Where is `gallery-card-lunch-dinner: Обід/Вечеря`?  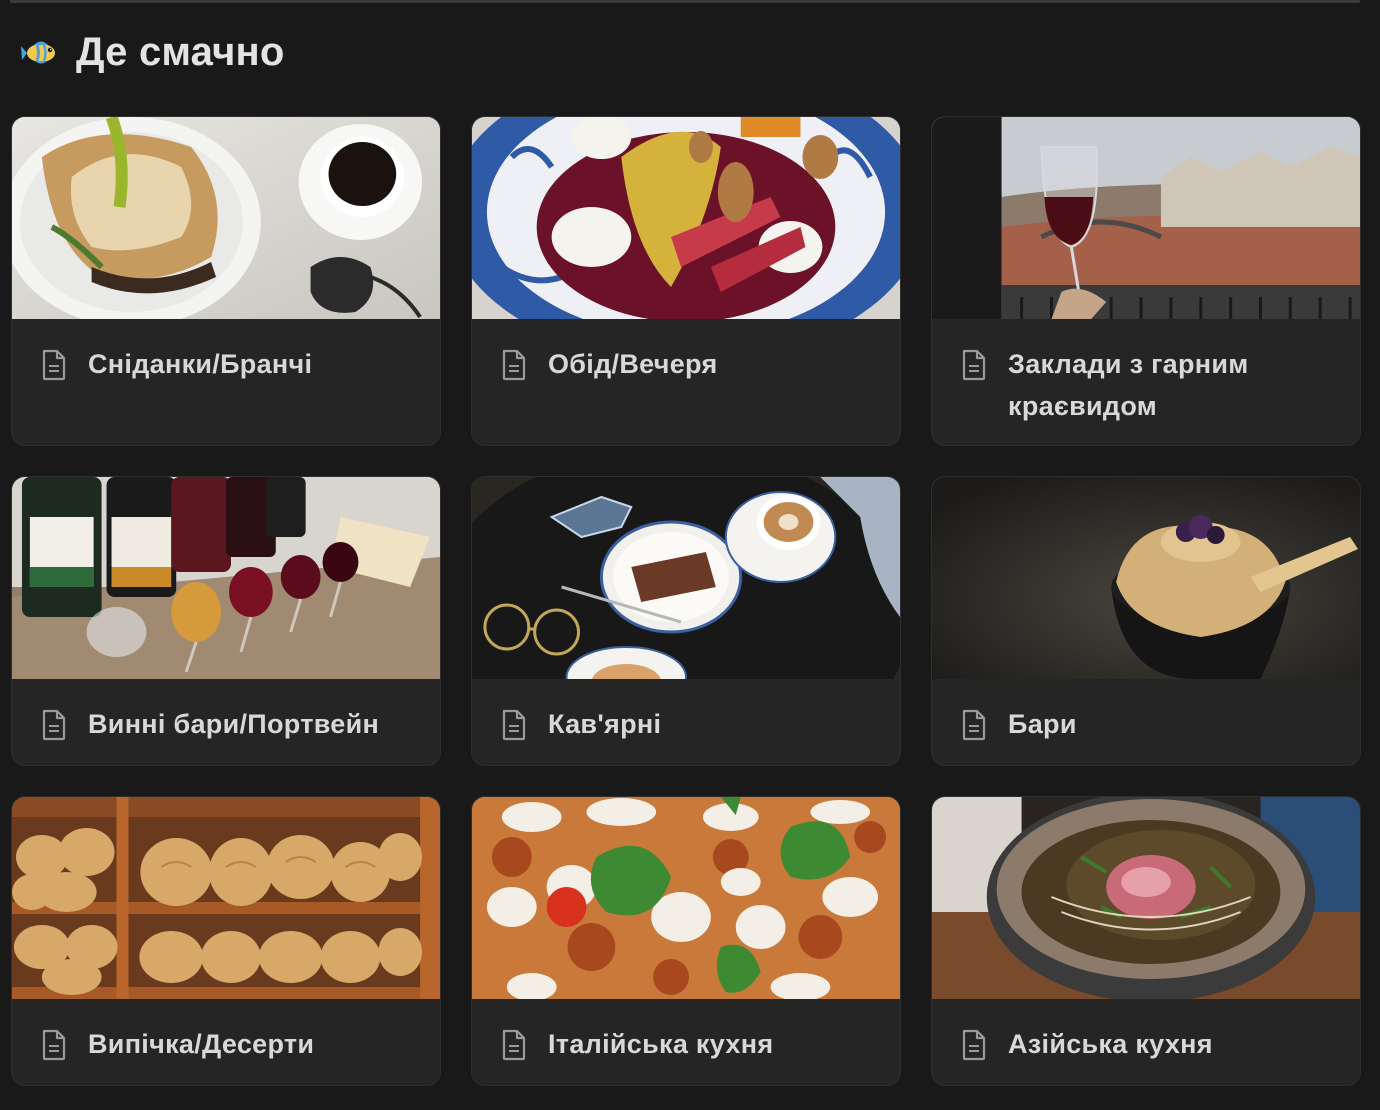
gallery-card-lunch-dinner: Обід/Вечеря is located at coordinates (686, 281).